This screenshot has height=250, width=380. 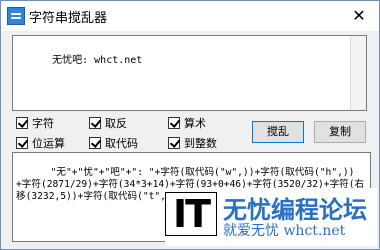 I want to click on option-bitwise-label: 位运算, so click(x=48, y=143).